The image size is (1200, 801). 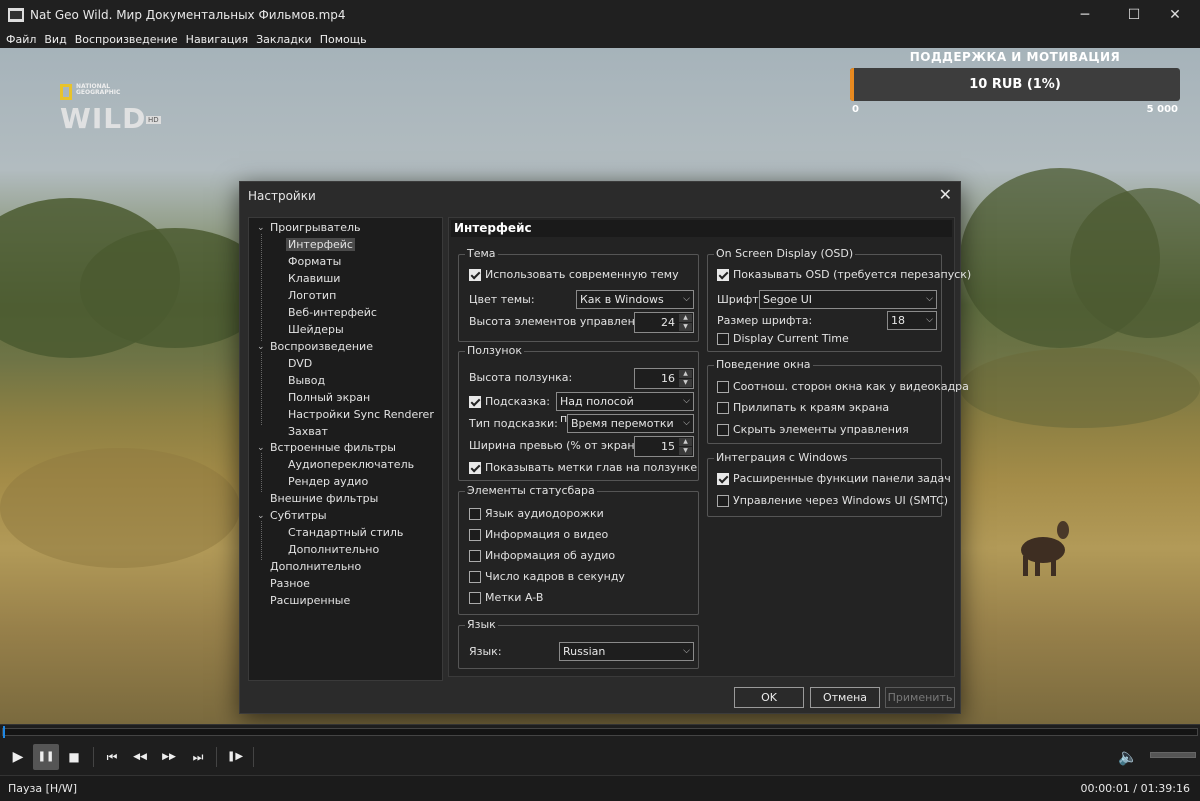 What do you see at coordinates (314, 261) in the screenshot?
I see `tree-item-formats: Форматы` at bounding box center [314, 261].